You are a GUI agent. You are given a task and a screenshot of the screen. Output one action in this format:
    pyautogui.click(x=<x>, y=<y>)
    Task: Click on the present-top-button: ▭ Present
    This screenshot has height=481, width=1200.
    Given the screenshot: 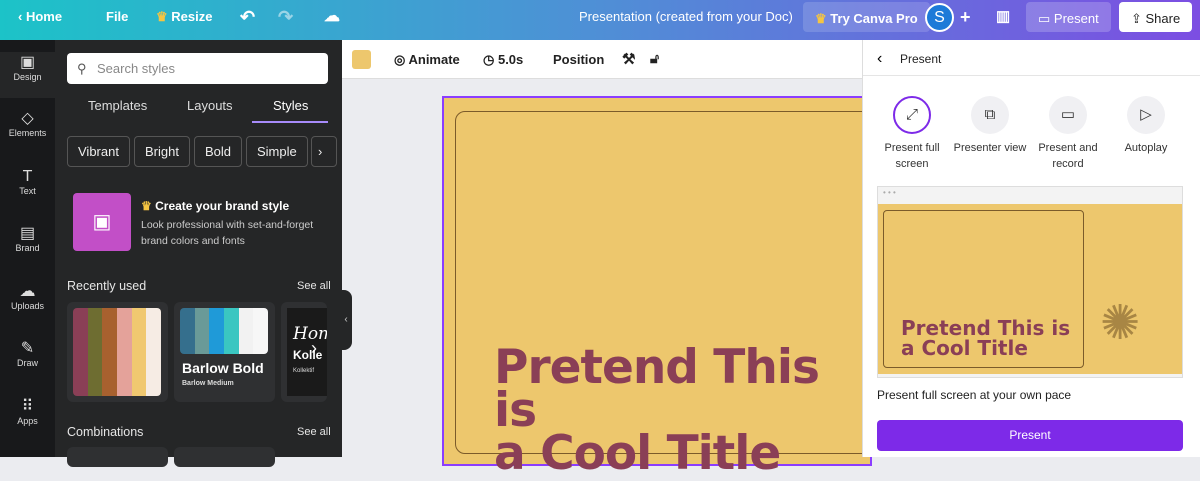 What is the action you would take?
    pyautogui.click(x=1068, y=17)
    